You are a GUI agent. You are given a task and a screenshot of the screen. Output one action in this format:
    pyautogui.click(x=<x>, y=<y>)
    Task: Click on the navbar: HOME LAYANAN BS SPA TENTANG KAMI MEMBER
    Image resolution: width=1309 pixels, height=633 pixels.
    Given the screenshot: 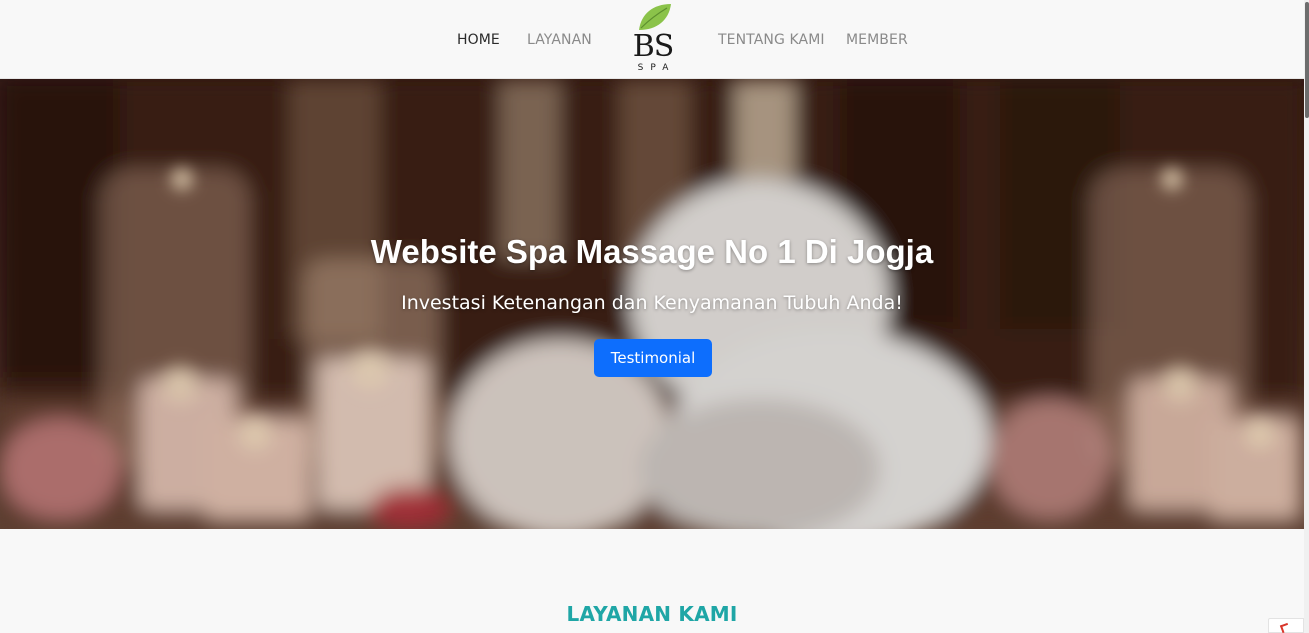 What is the action you would take?
    pyautogui.click(x=652, y=39)
    